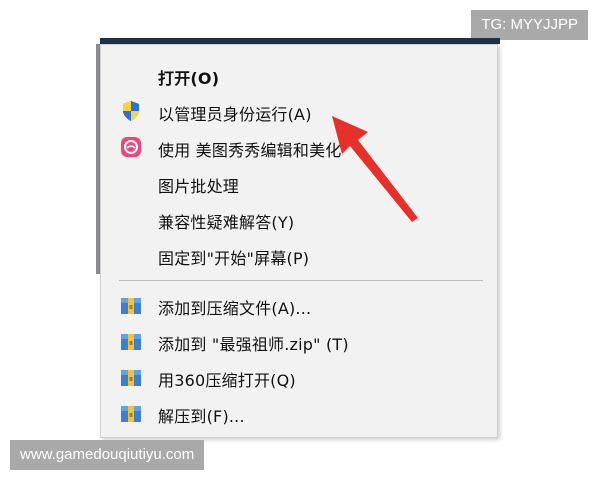 The width and height of the screenshot is (600, 480). Describe the element at coordinates (299, 75) in the screenshot. I see `menu-item-open: 打开(O)` at that location.